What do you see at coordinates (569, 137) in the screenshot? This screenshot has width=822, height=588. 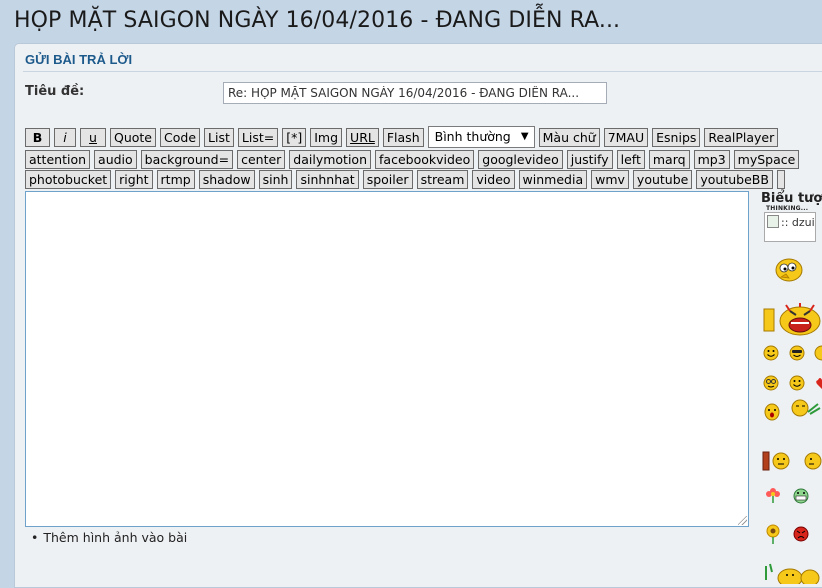 I see `text-color-button: Màu chữ` at bounding box center [569, 137].